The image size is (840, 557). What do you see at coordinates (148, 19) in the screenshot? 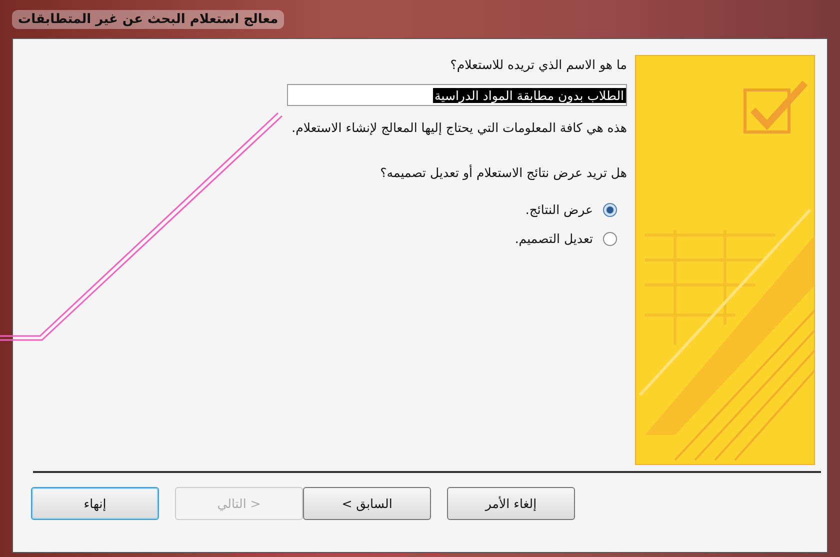
I see `window-title: معالج استعلام البحث عن غير المتطابقات` at bounding box center [148, 19].